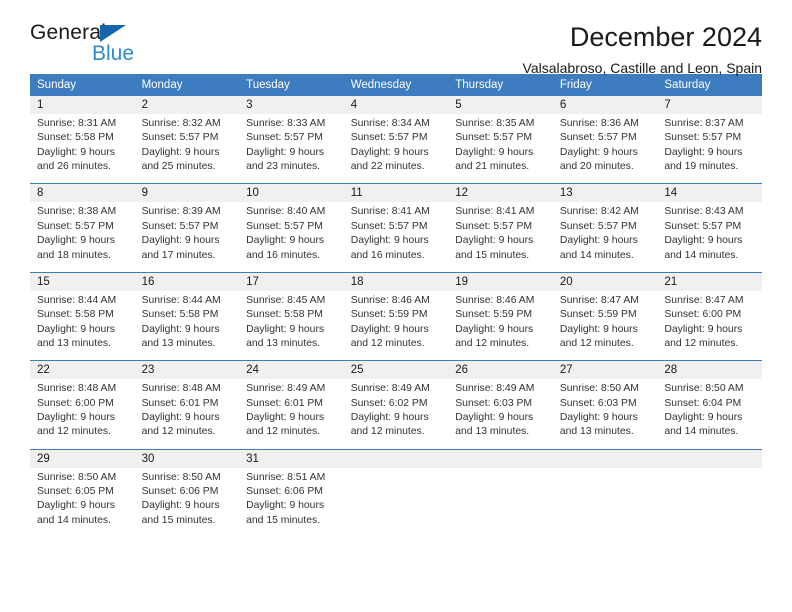 The image size is (792, 612). Describe the element at coordinates (187, 193) in the screenshot. I see `day-number: 9` at that location.